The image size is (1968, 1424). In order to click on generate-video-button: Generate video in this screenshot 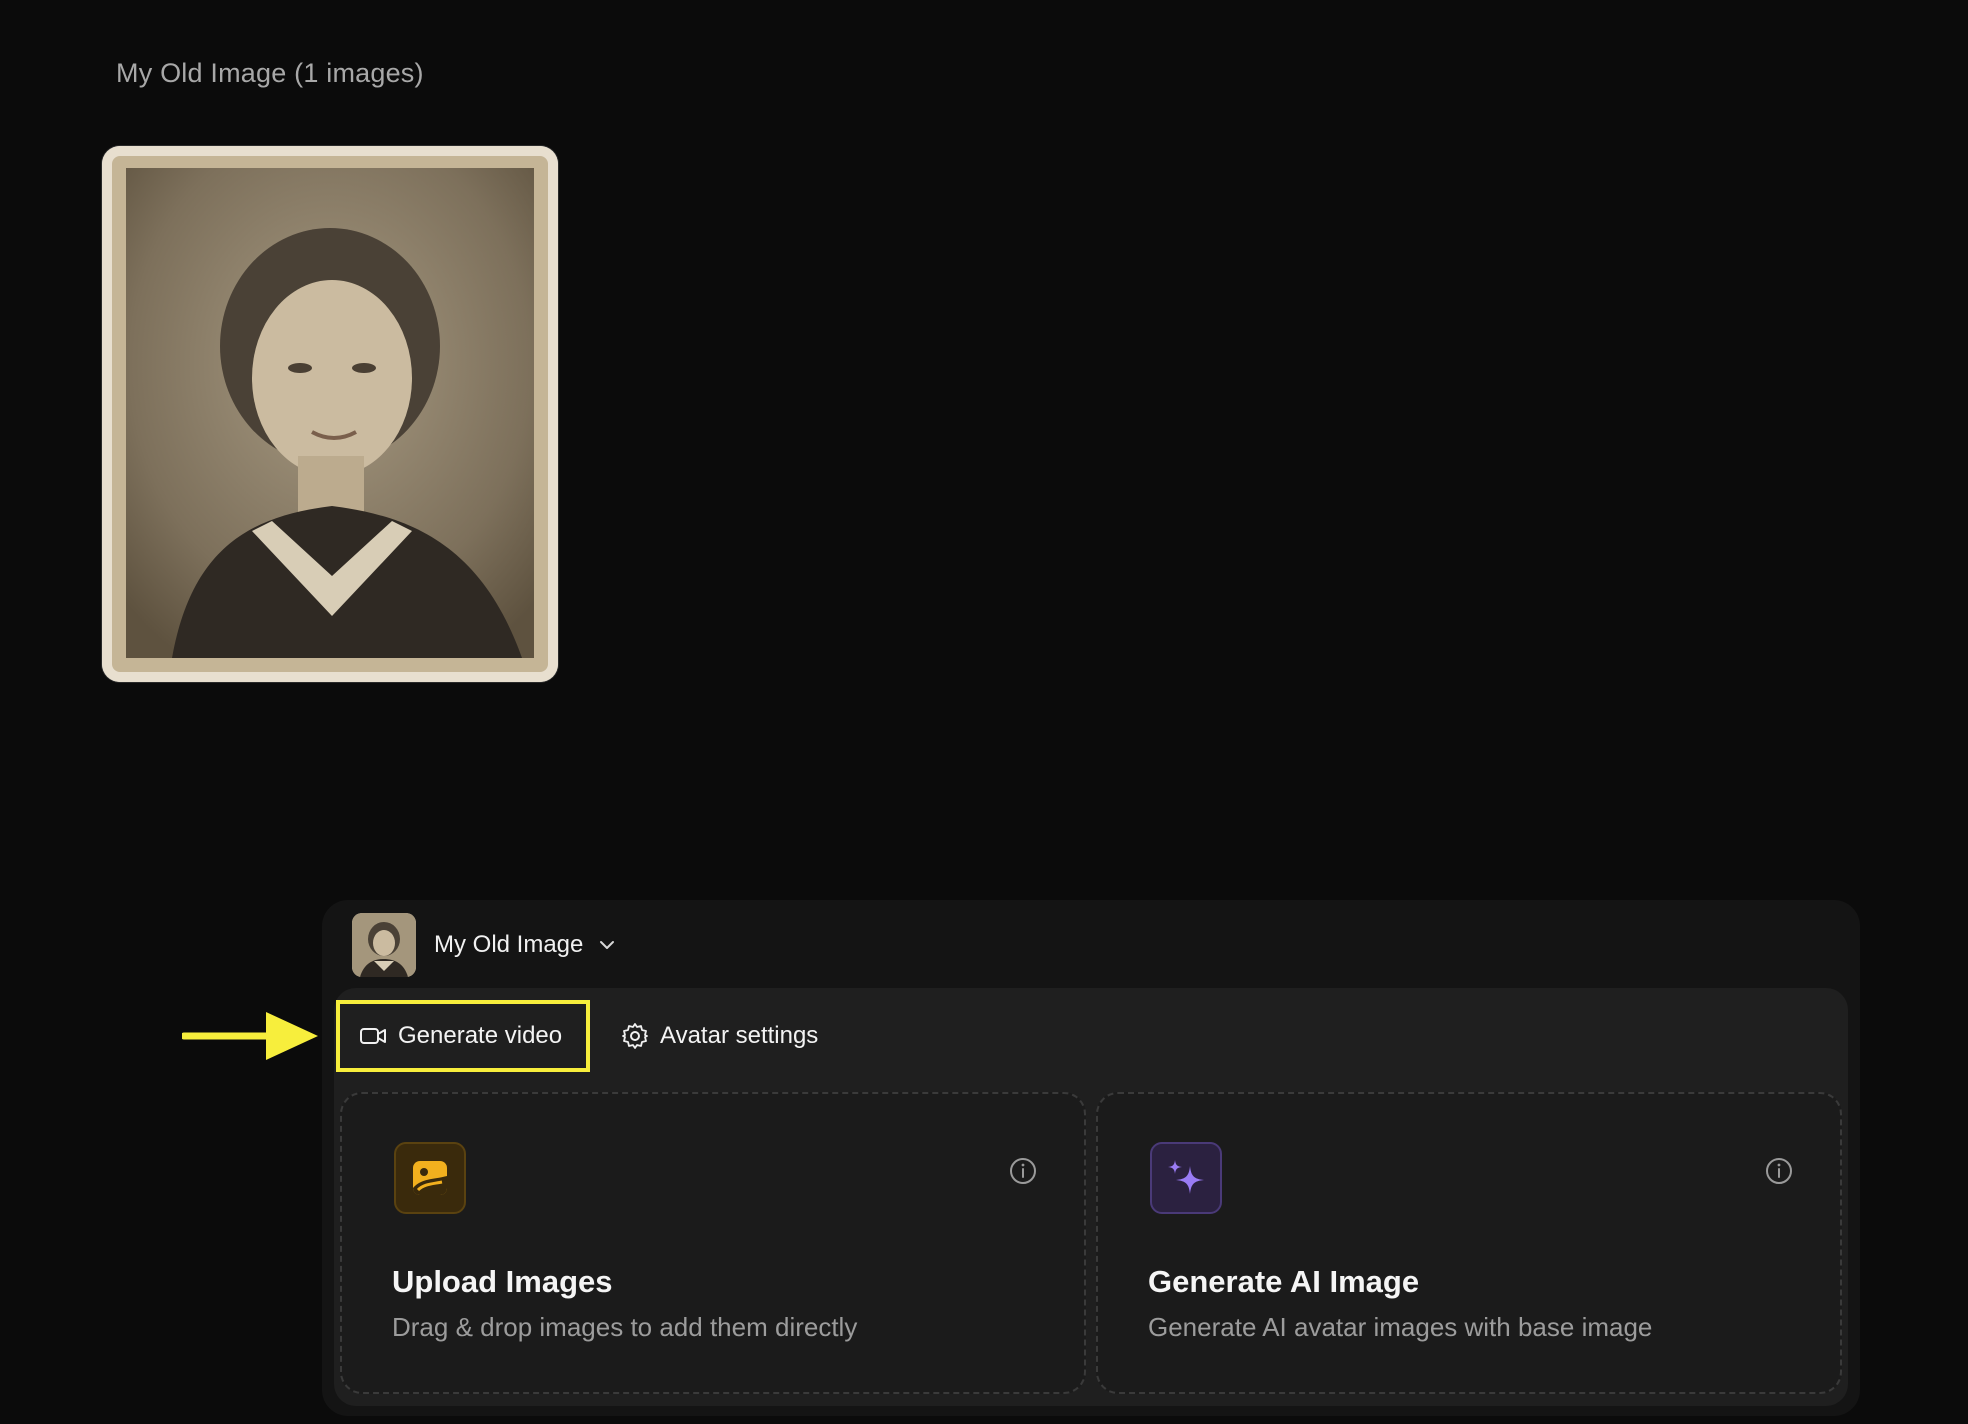, I will do `click(463, 1036)`.